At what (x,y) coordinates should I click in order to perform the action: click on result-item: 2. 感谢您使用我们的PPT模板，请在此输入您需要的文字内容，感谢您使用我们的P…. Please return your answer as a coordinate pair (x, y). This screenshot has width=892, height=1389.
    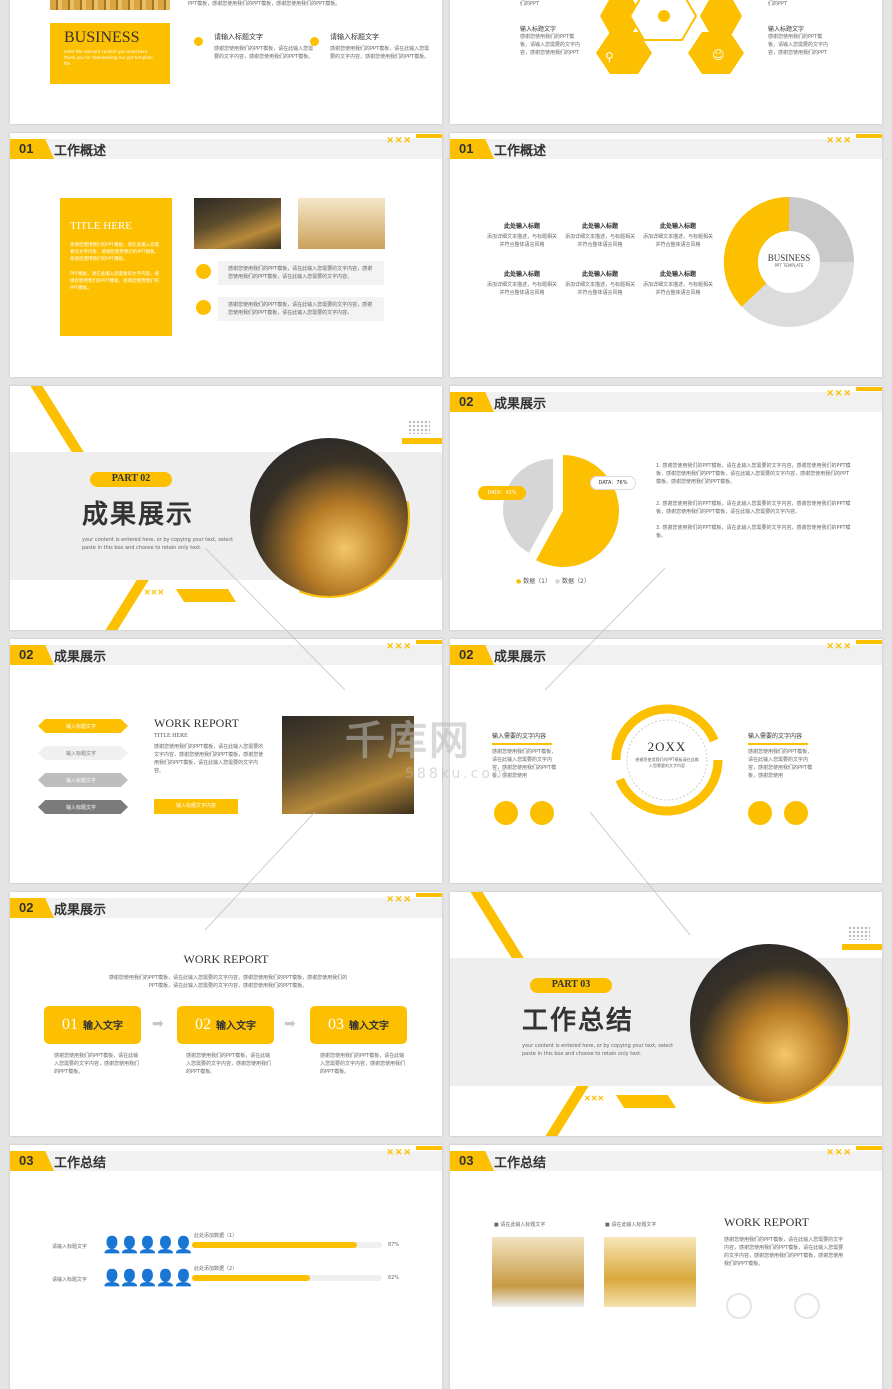
    Looking at the image, I should click on (753, 508).